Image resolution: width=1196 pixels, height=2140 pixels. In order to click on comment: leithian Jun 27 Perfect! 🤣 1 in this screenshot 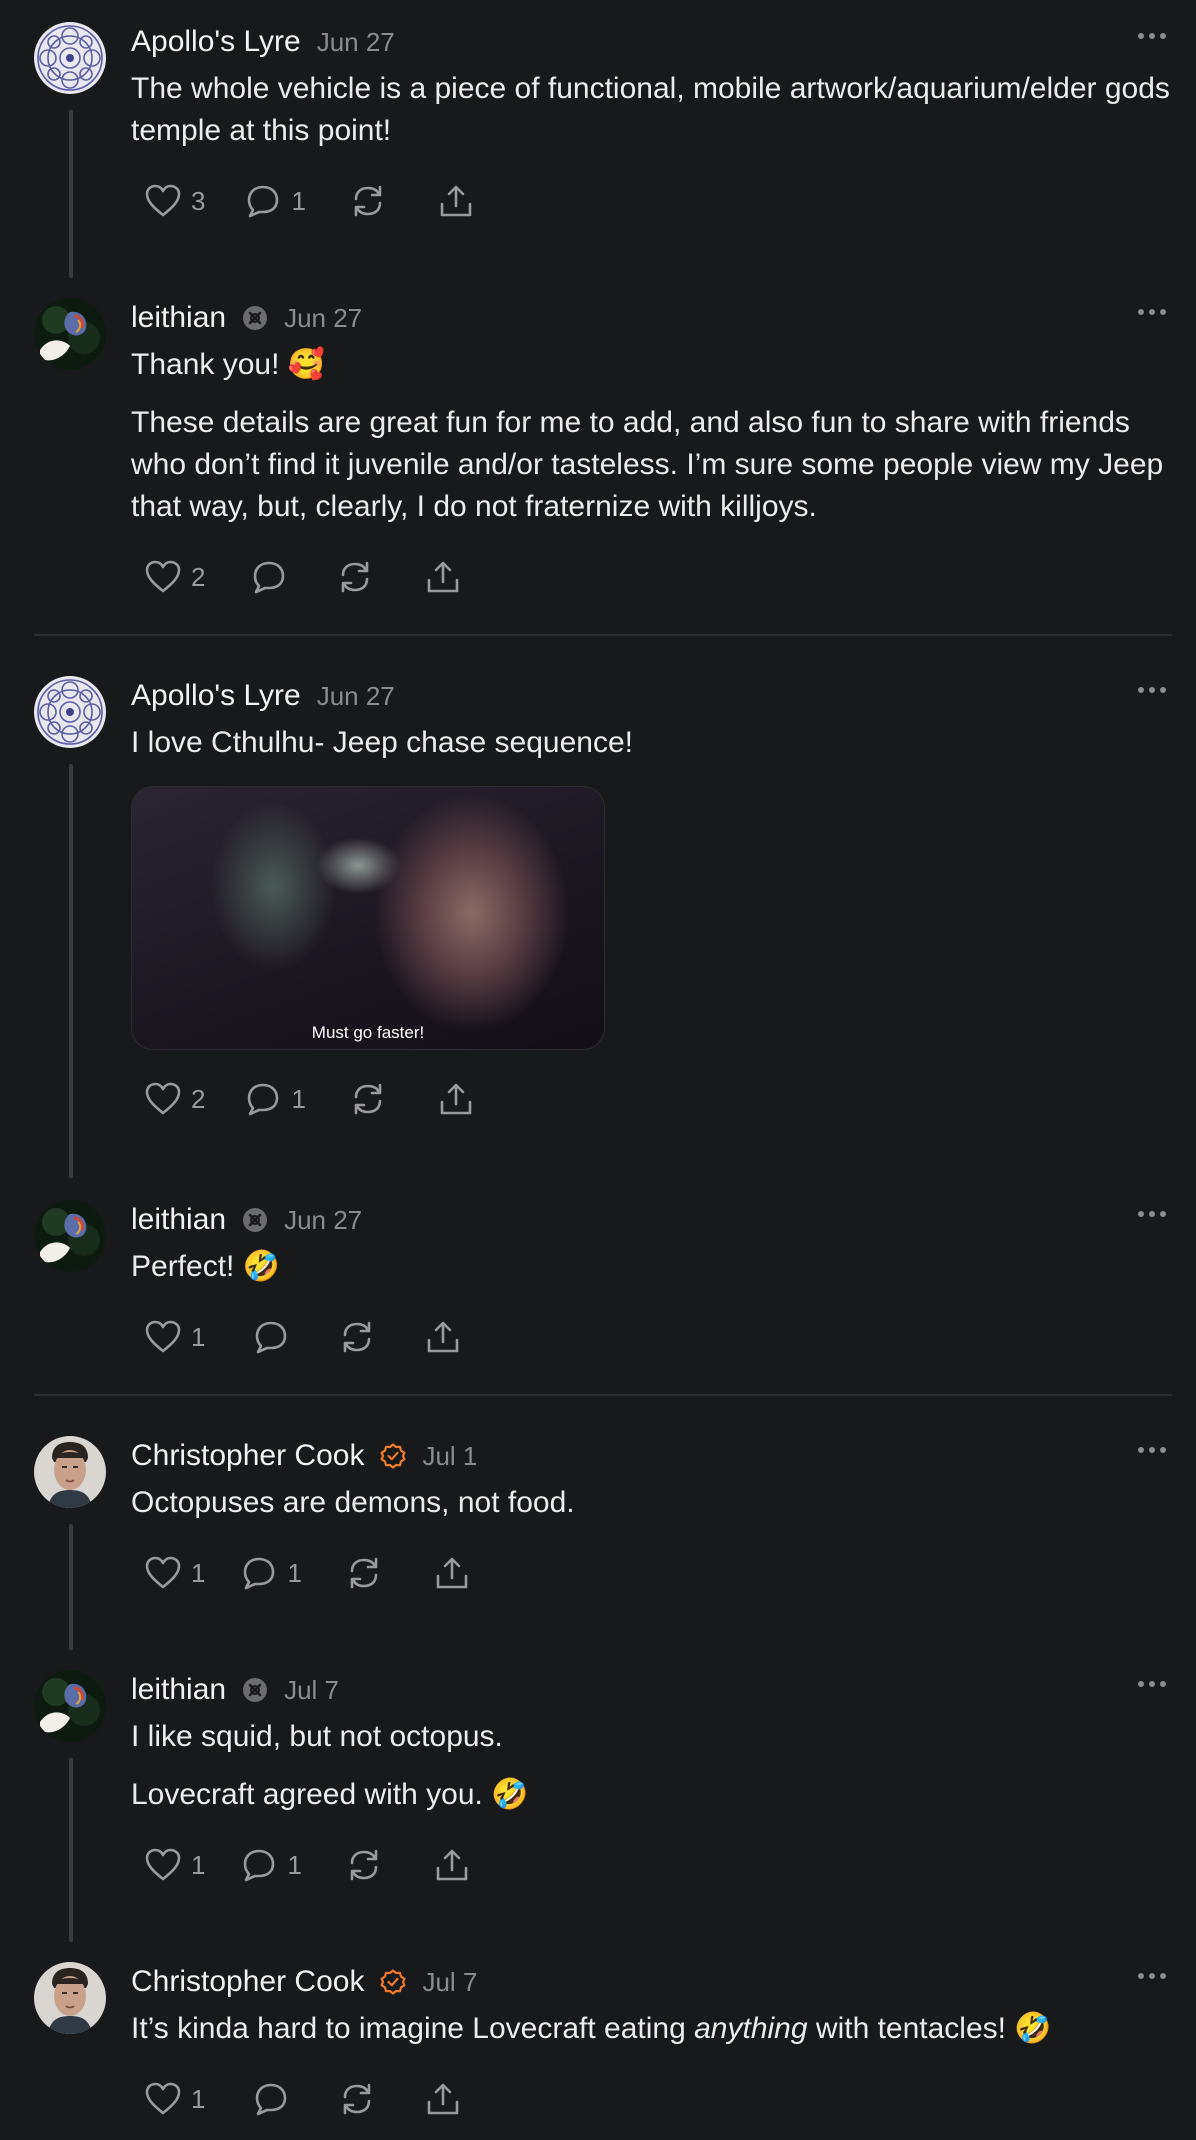, I will do `click(598, 1279)`.